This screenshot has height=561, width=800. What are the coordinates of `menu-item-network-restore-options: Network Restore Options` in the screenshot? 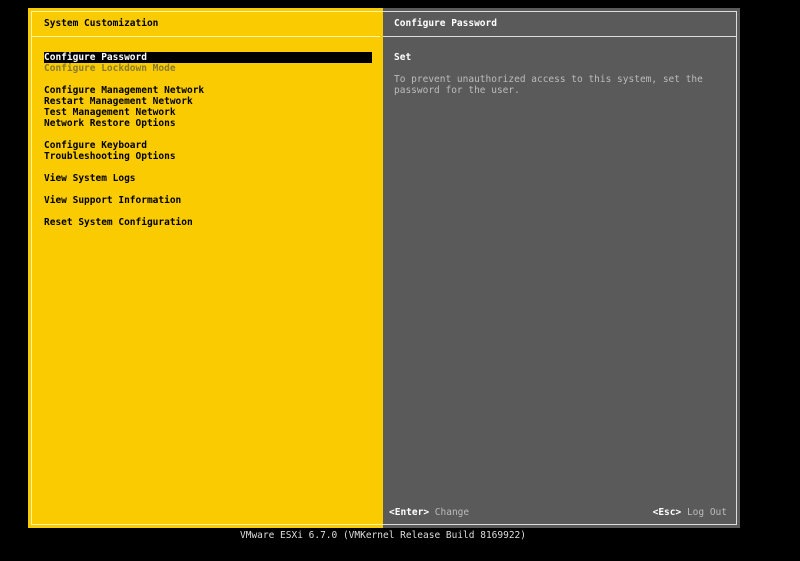 It's located at (208, 123).